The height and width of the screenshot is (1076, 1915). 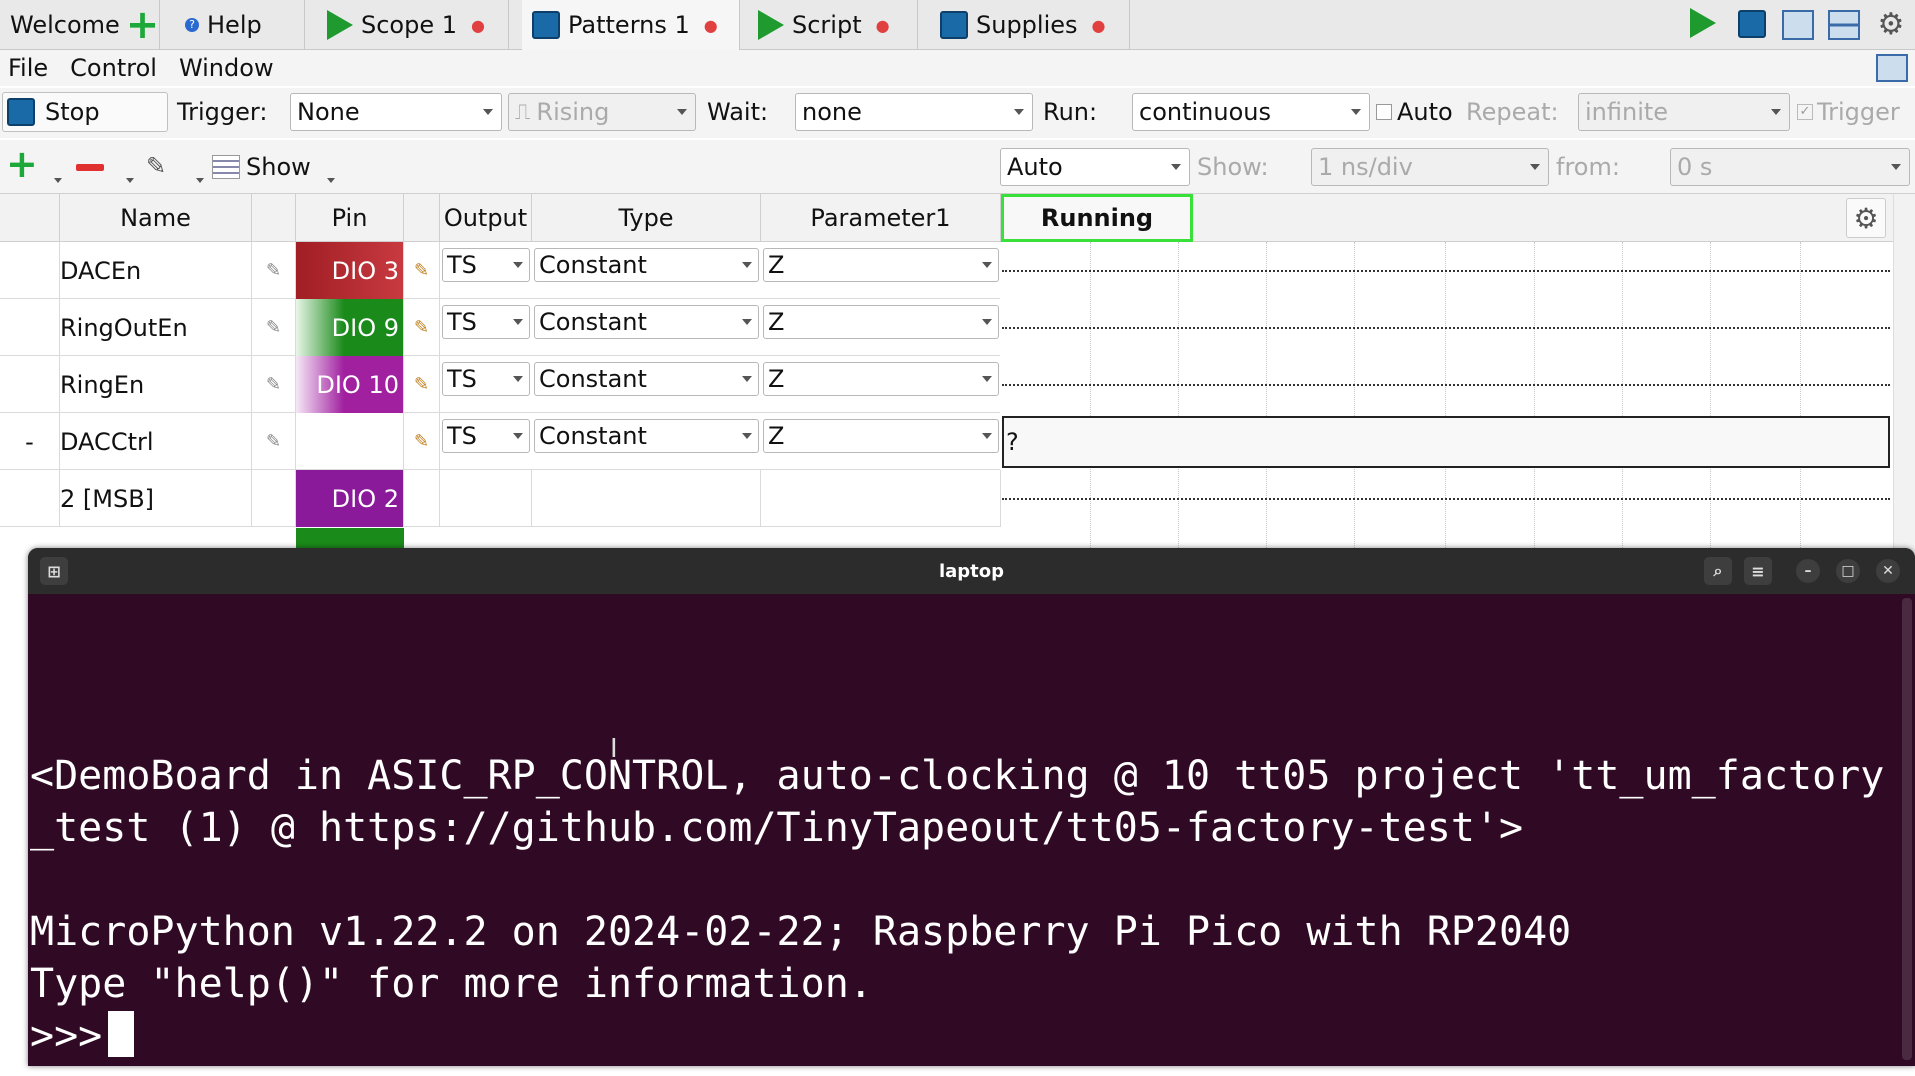 What do you see at coordinates (80, 25) in the screenshot?
I see `tab-welcome: Welcome +` at bounding box center [80, 25].